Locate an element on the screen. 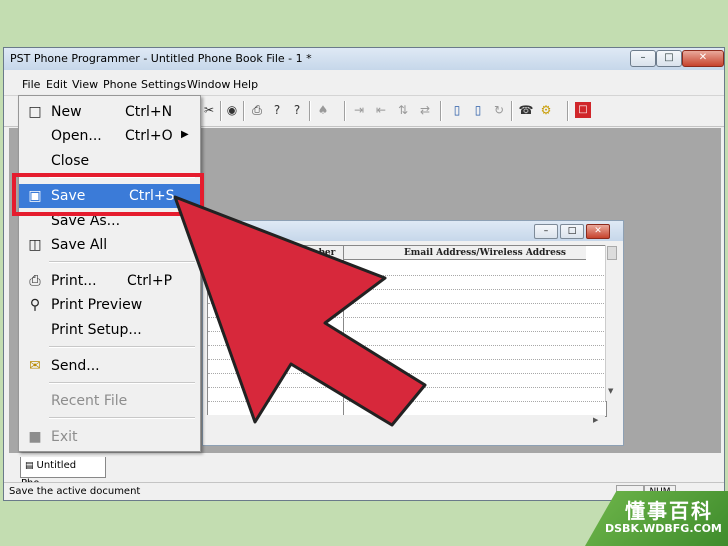  annotation-arrow is located at coordinates (300, 311).